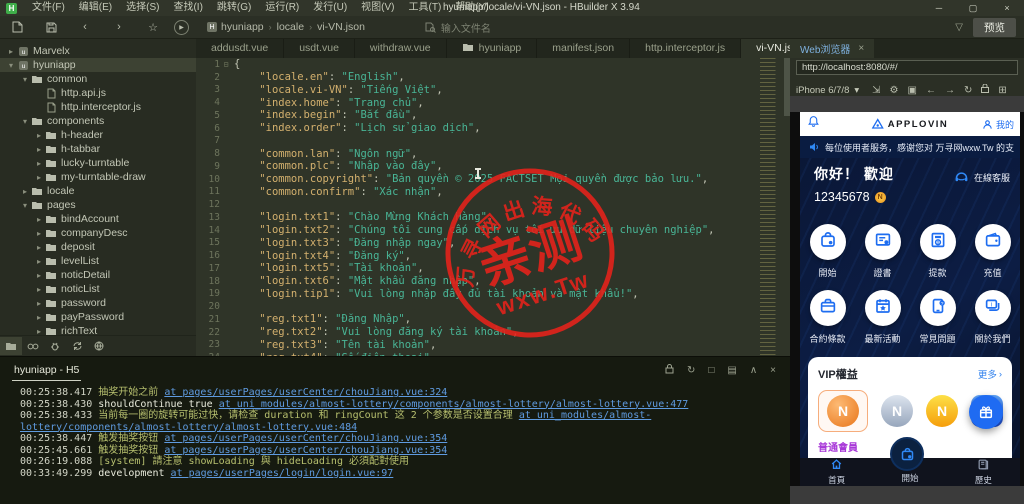  What do you see at coordinates (341, 27) in the screenshot?
I see `breadcrumb-item: vi-VN.json` at bounding box center [341, 27].